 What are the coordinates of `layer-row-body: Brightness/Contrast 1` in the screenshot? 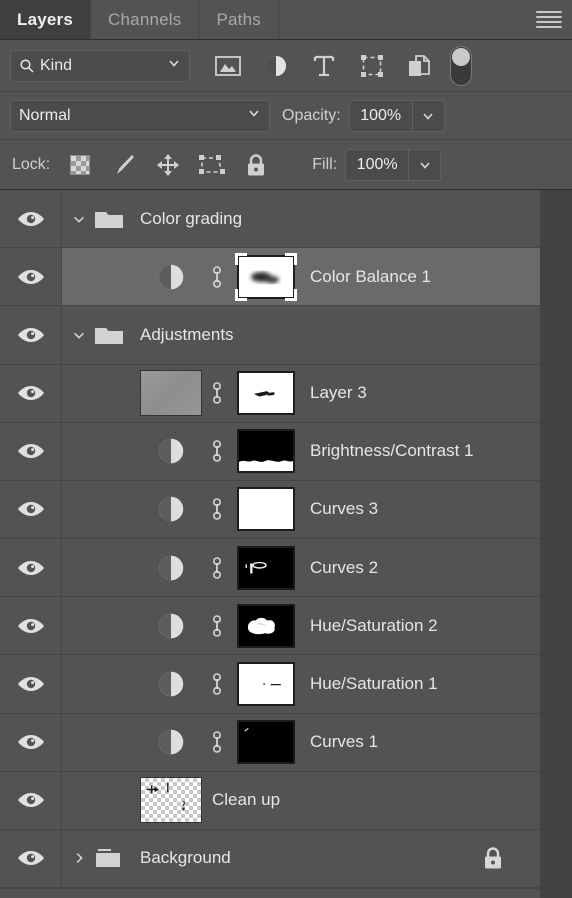 It's located at (301, 451).